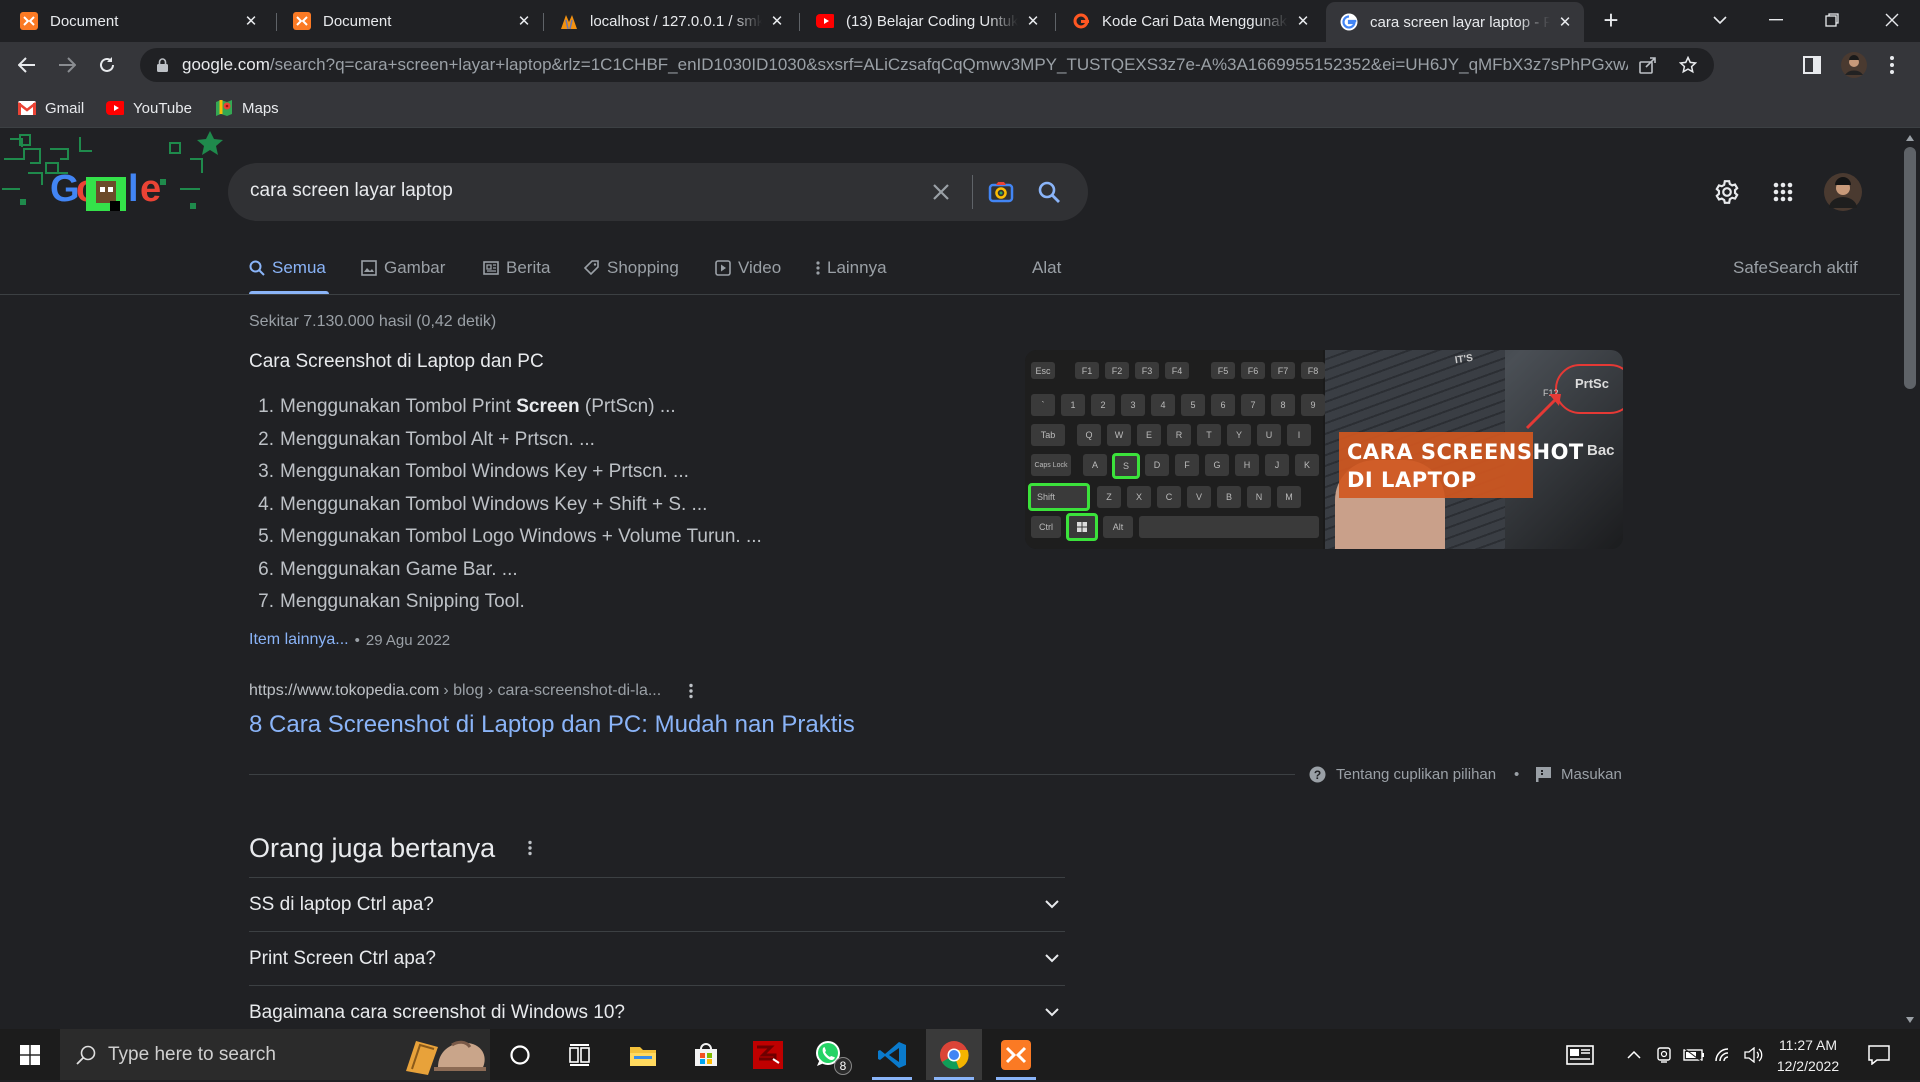 The image size is (1920, 1082). What do you see at coordinates (1879, 1054) in the screenshot?
I see `notification-center-icon` at bounding box center [1879, 1054].